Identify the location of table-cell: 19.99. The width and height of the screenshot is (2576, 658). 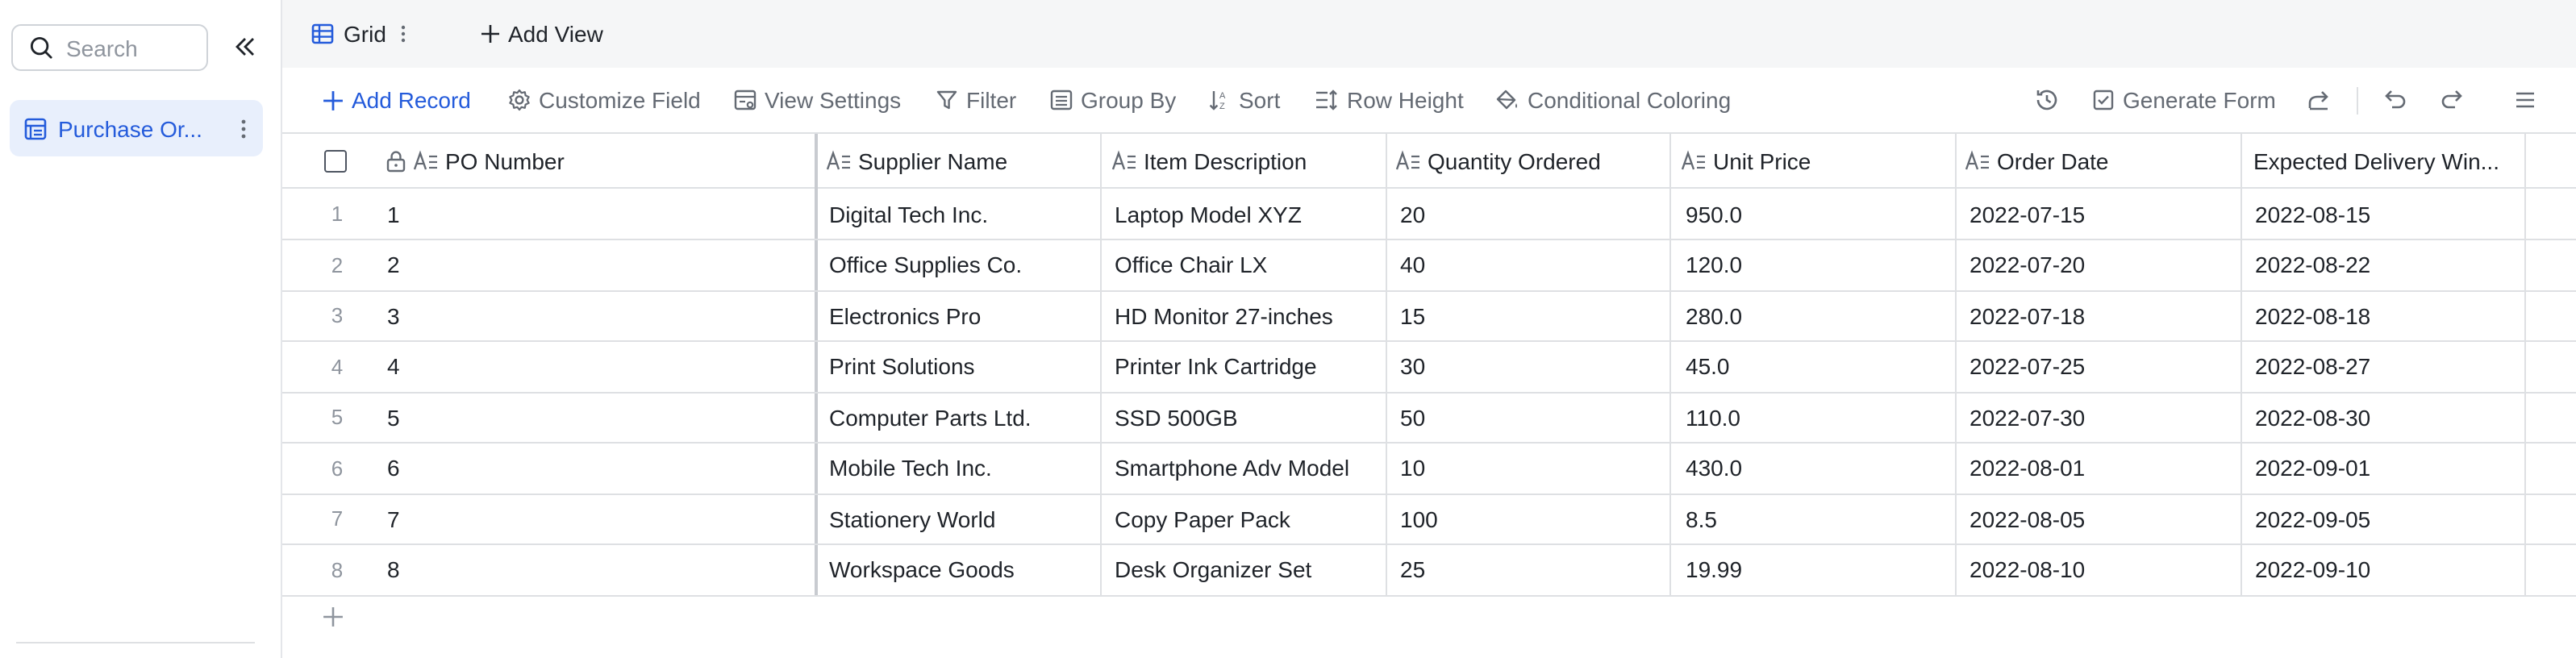
(1819, 569).